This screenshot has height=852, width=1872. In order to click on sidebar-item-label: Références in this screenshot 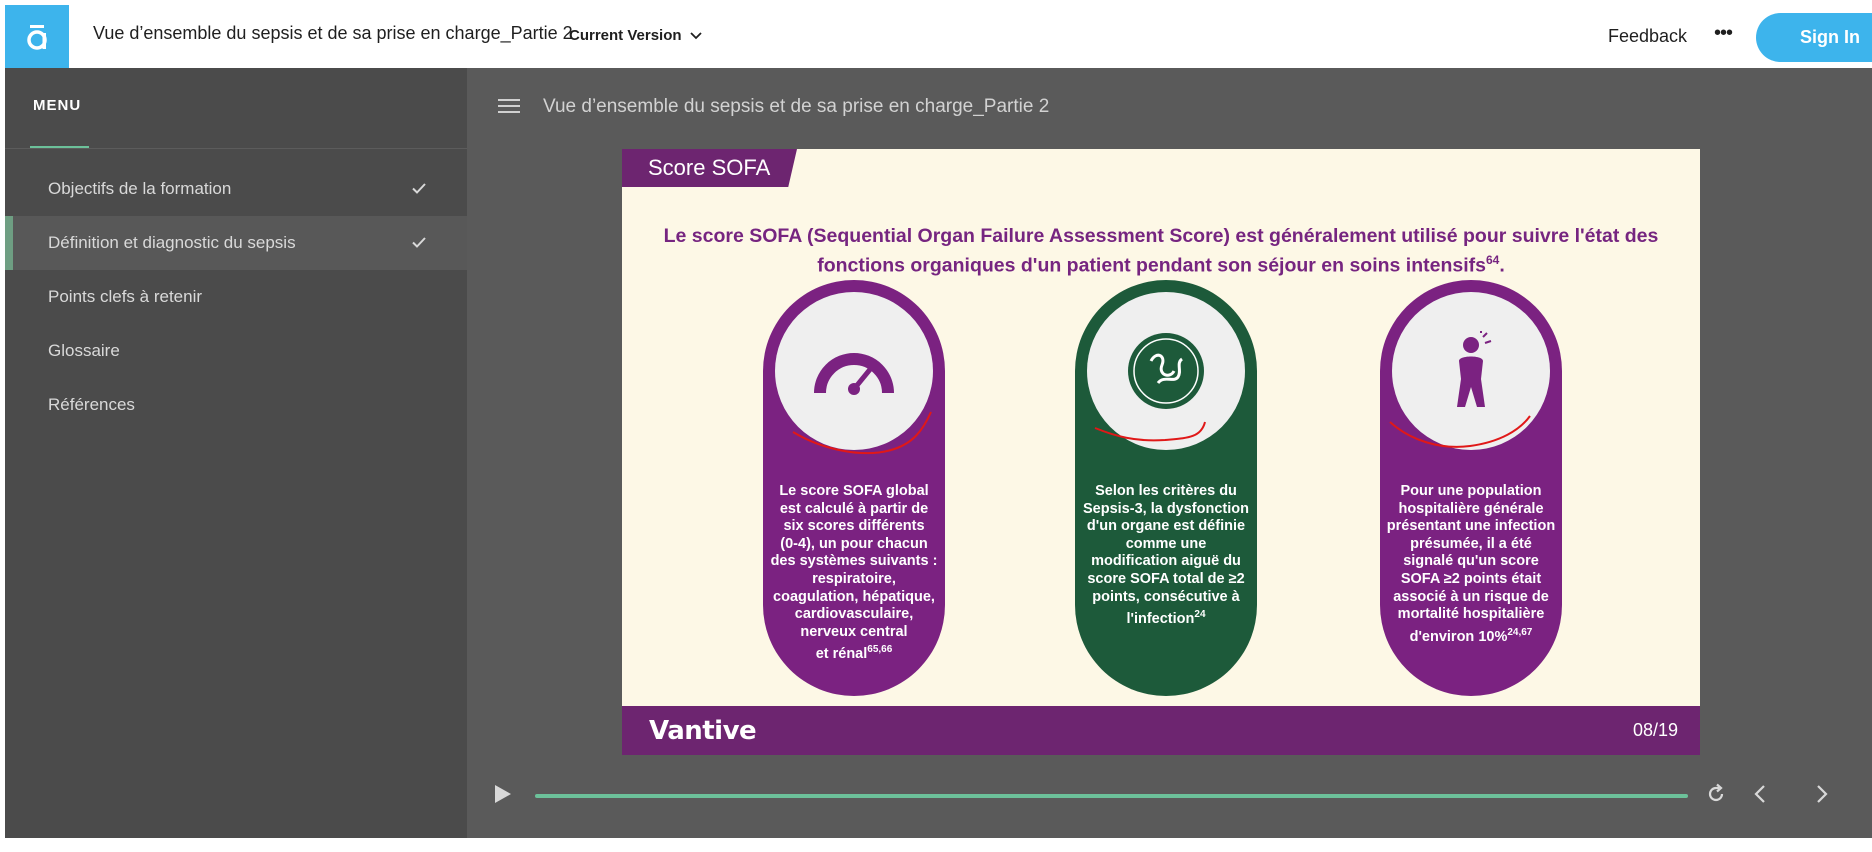, I will do `click(91, 404)`.